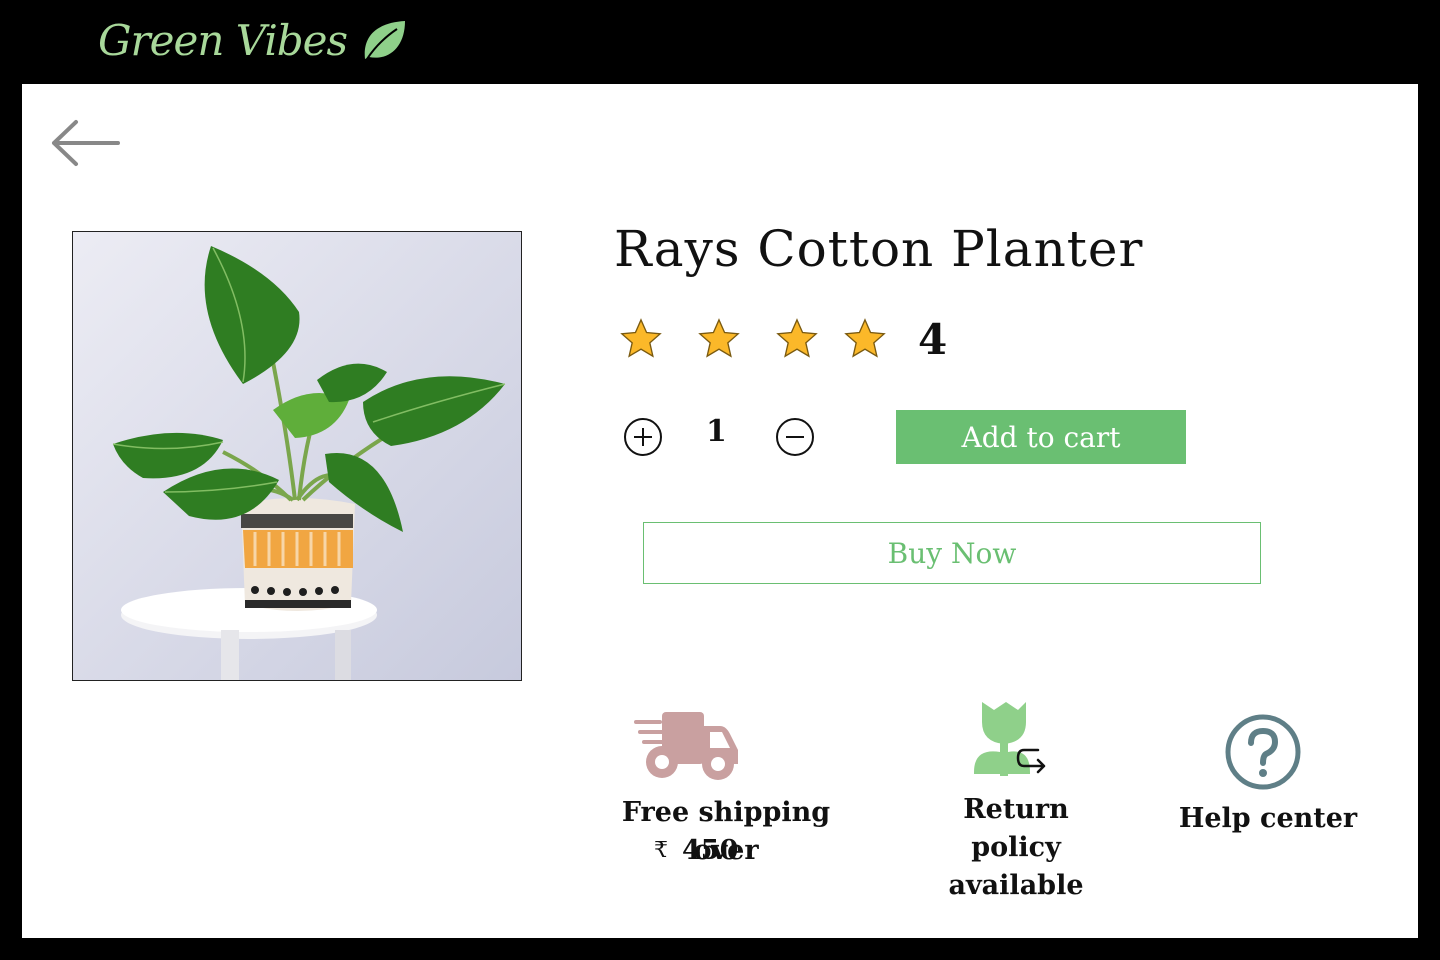 This screenshot has height=960, width=1440. I want to click on delivery-truck-icon, so click(686, 746).